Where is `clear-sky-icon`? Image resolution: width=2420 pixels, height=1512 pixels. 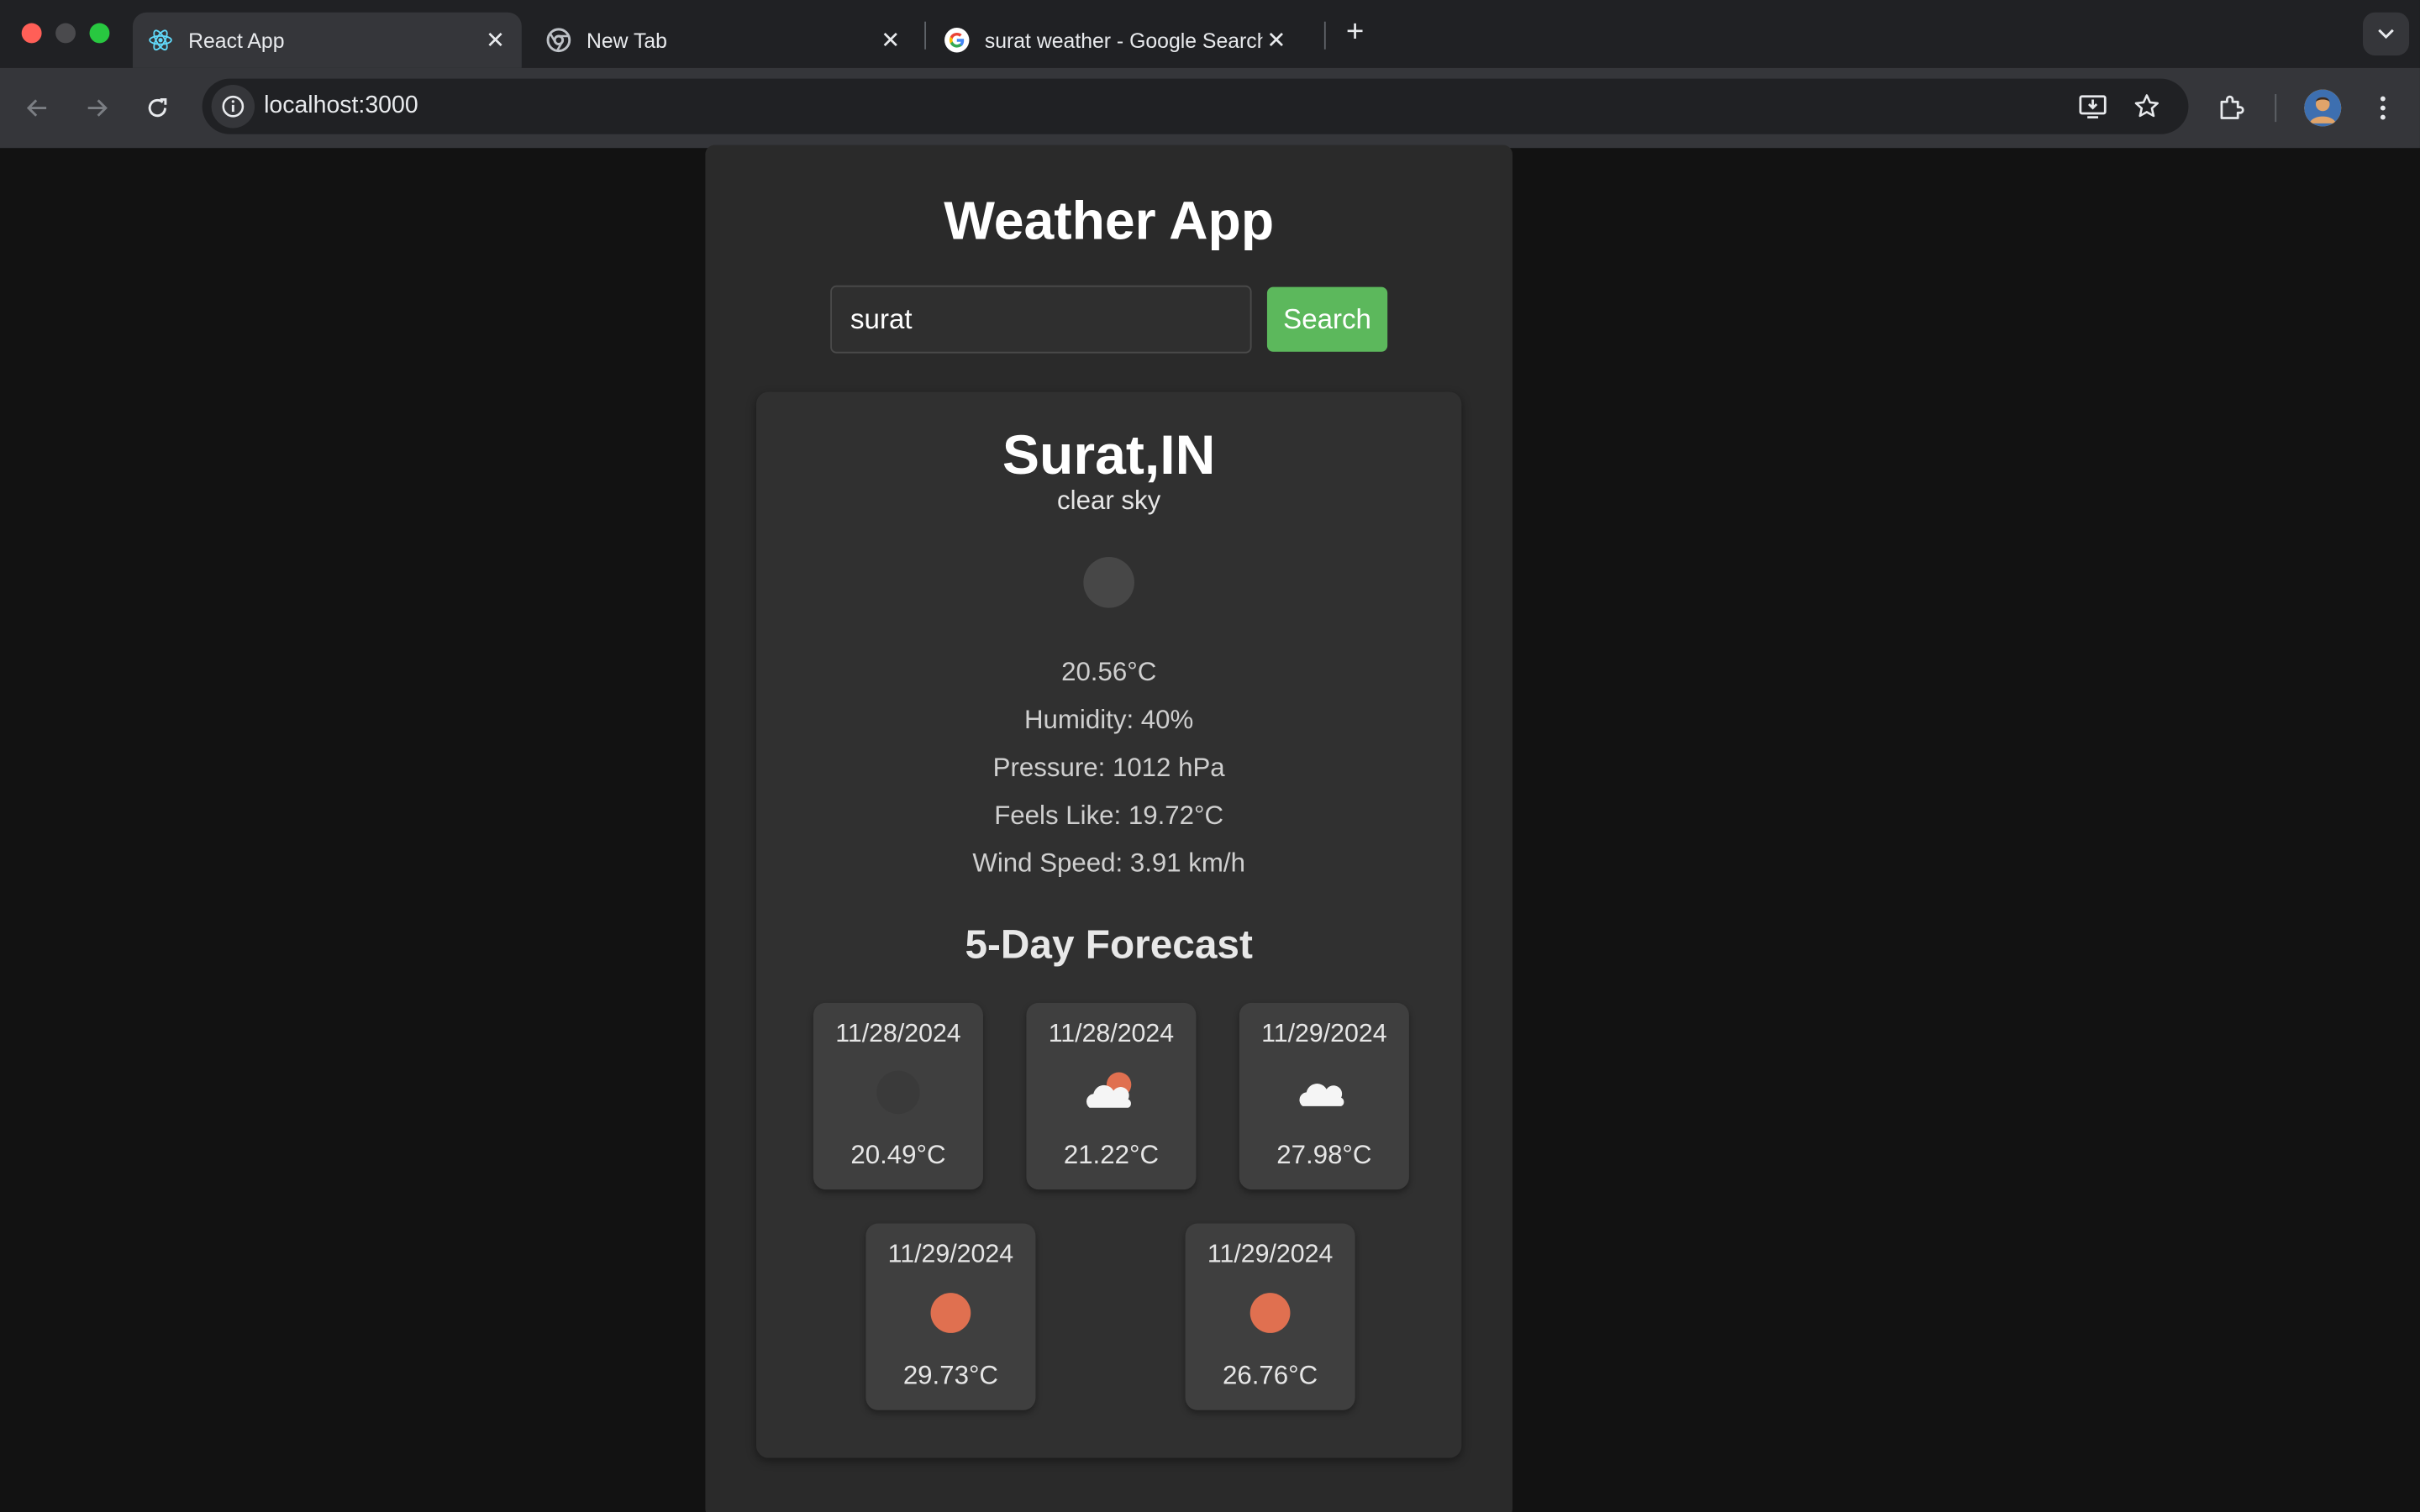 clear-sky-icon is located at coordinates (1108, 582).